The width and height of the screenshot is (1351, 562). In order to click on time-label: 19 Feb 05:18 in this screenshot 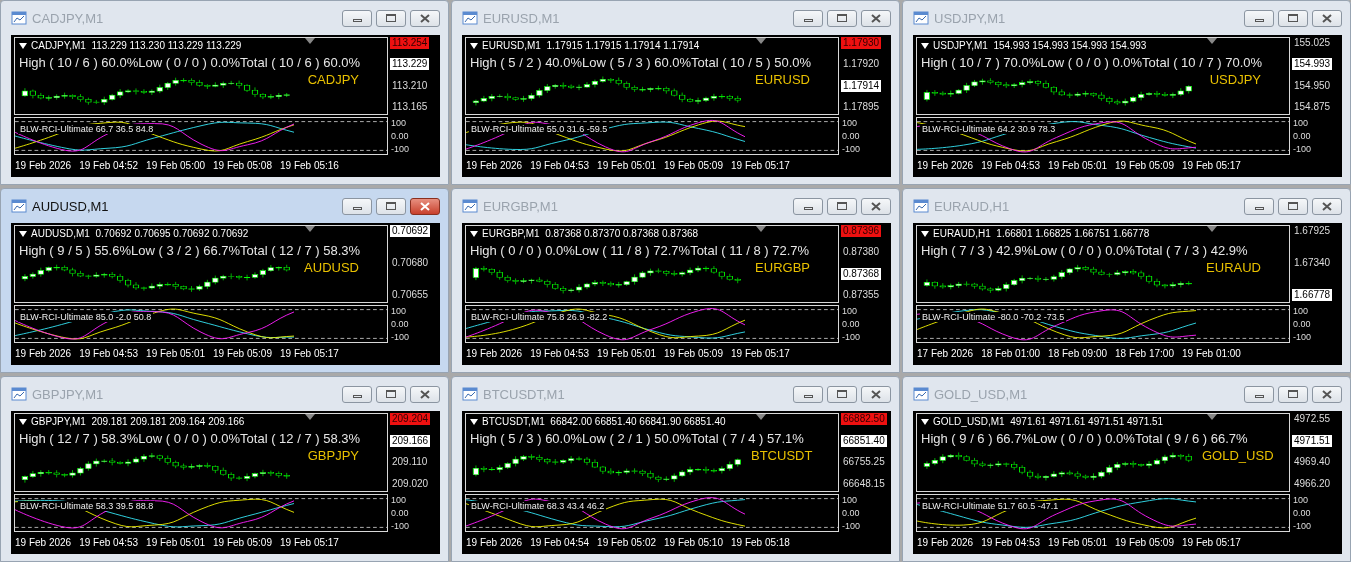, I will do `click(760, 543)`.